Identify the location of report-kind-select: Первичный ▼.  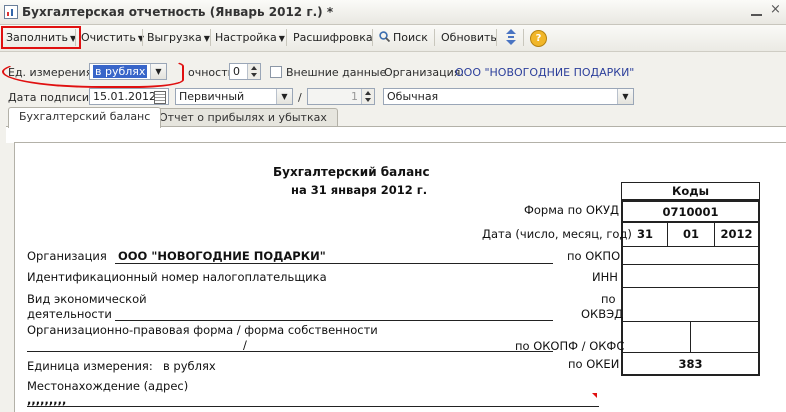
(234, 96).